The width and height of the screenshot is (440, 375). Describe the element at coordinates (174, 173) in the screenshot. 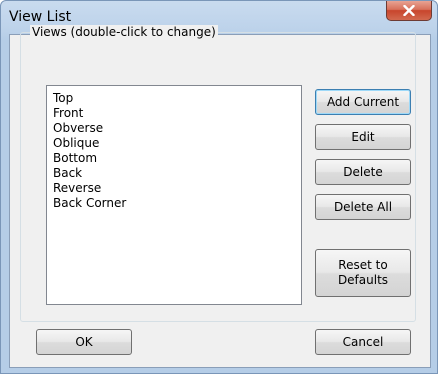

I see `list-item-back: Back` at that location.